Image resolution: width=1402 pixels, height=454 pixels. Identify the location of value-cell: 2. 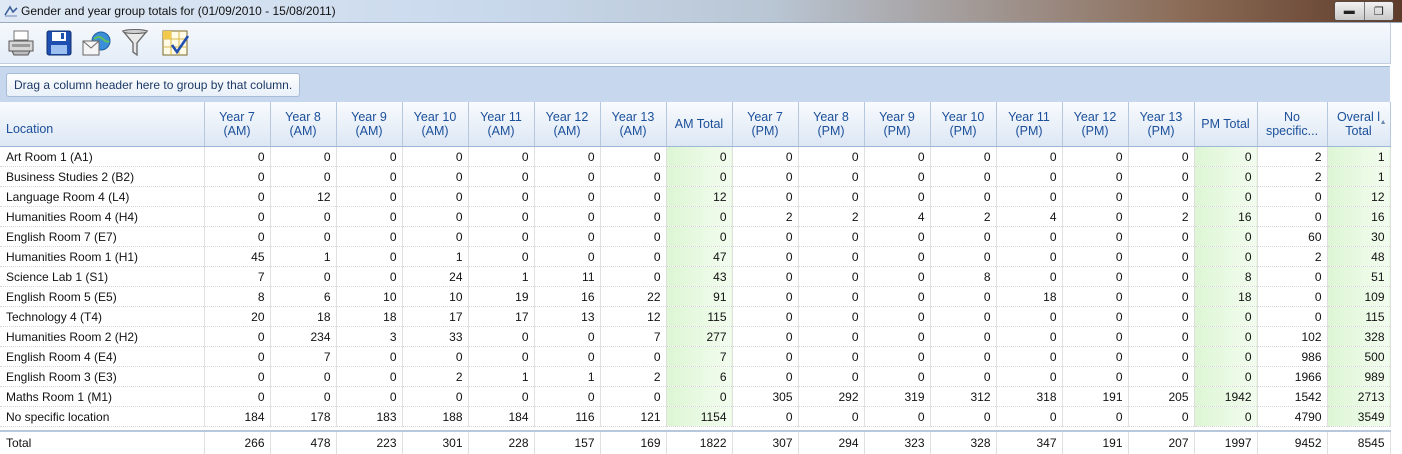
(1292, 257).